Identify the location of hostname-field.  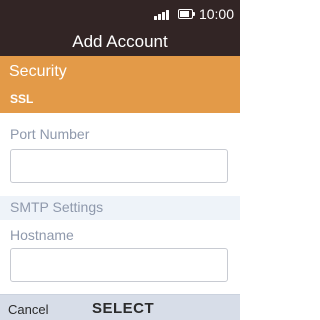
(119, 265).